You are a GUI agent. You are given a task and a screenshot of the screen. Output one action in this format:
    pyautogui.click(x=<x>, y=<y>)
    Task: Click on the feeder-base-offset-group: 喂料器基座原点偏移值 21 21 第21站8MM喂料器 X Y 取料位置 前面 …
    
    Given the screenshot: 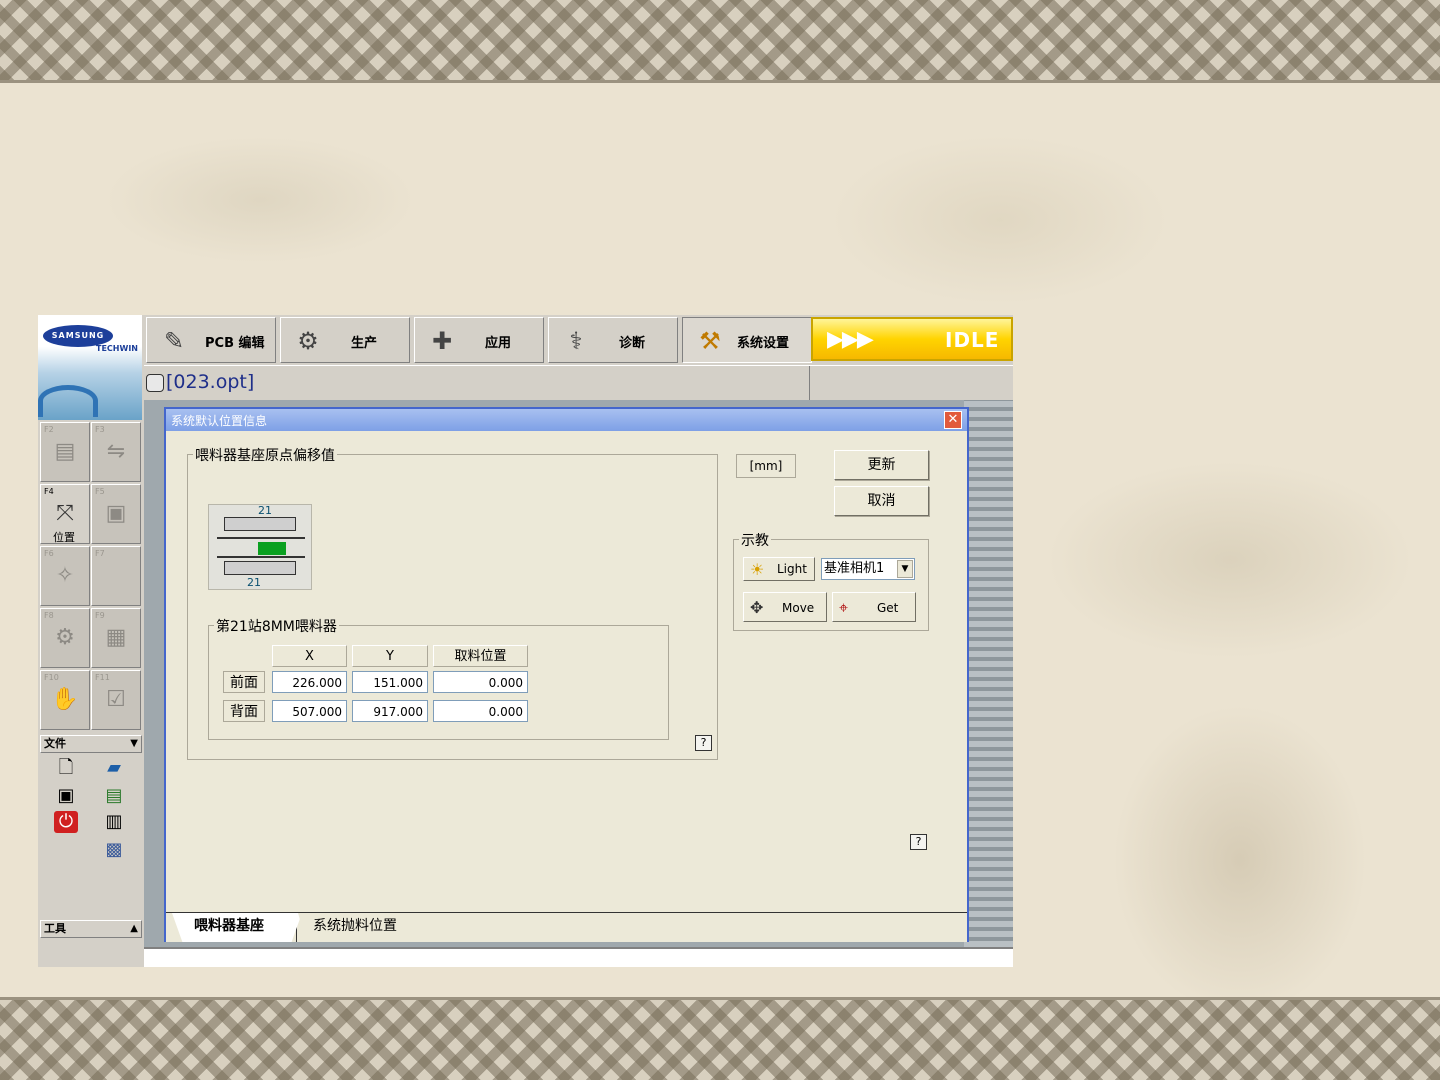 What is the action you would take?
    pyautogui.click(x=452, y=602)
    